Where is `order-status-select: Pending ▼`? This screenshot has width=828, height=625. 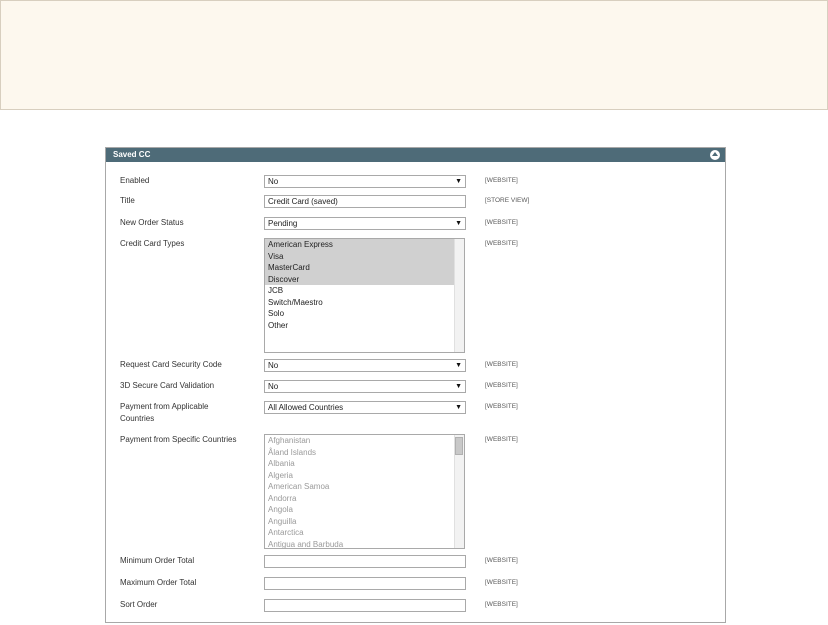
order-status-select: Pending ▼ is located at coordinates (365, 223).